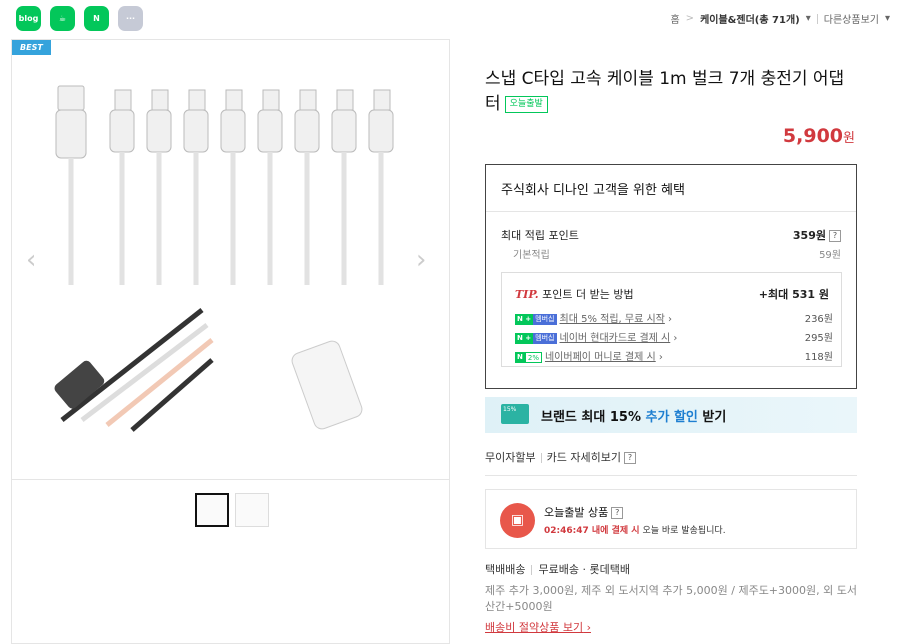 This screenshot has width=900, height=644. I want to click on max-points-value: 359원, so click(809, 235).